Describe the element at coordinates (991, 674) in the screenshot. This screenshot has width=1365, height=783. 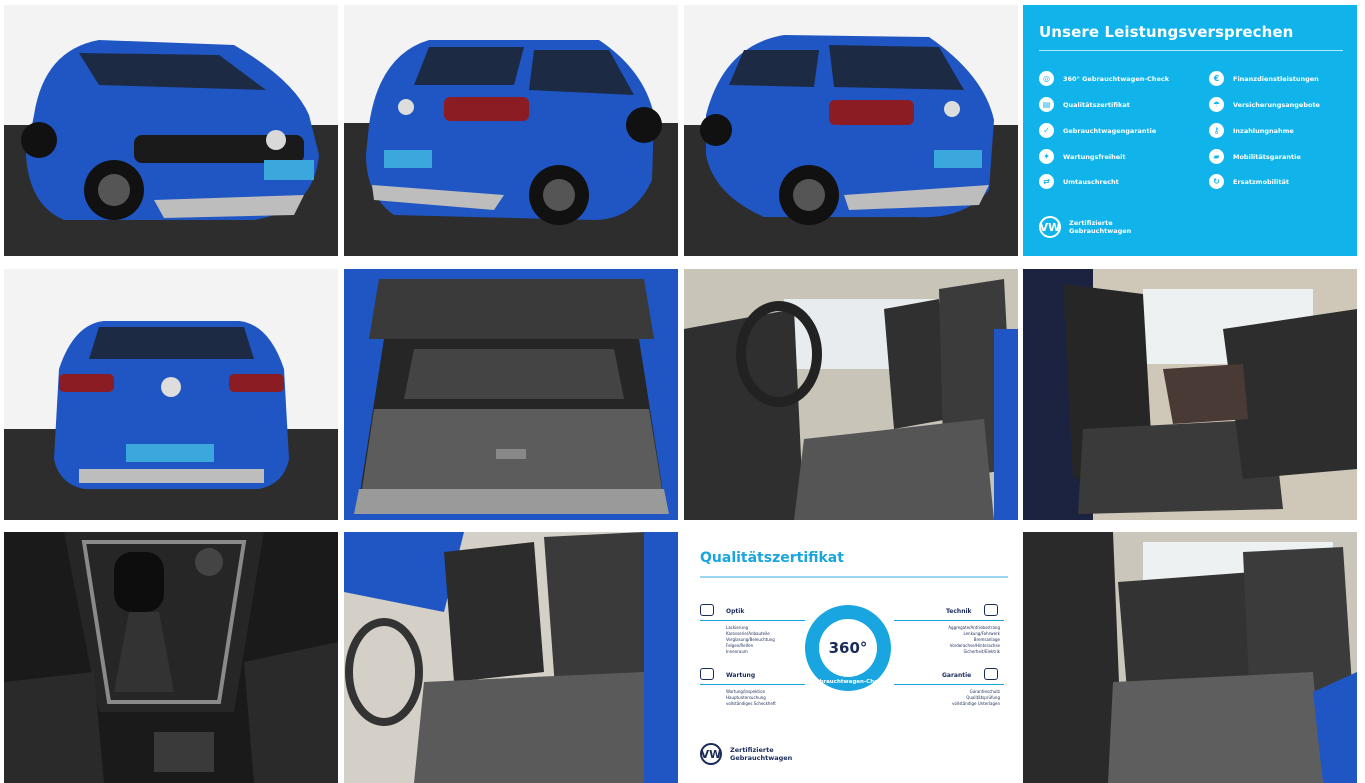
I see `shield-icon` at that location.